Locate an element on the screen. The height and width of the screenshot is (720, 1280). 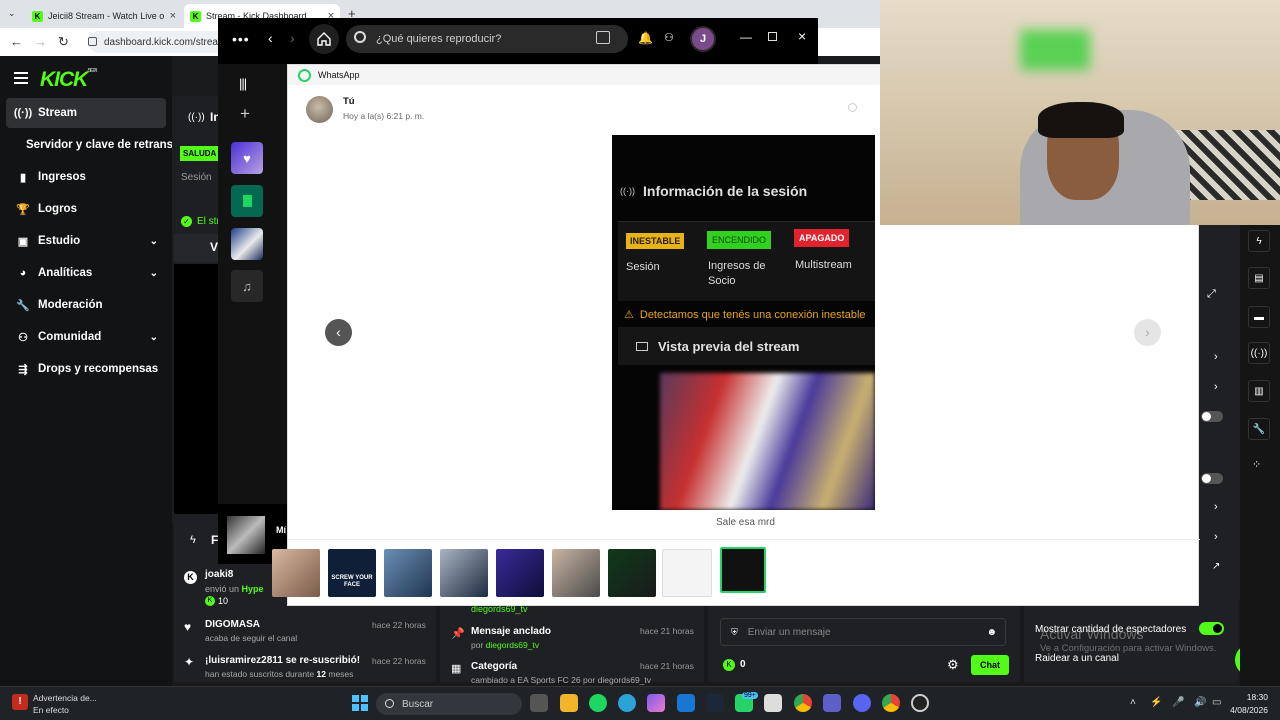
close-window-icon: × is located at coordinates (802, 36).